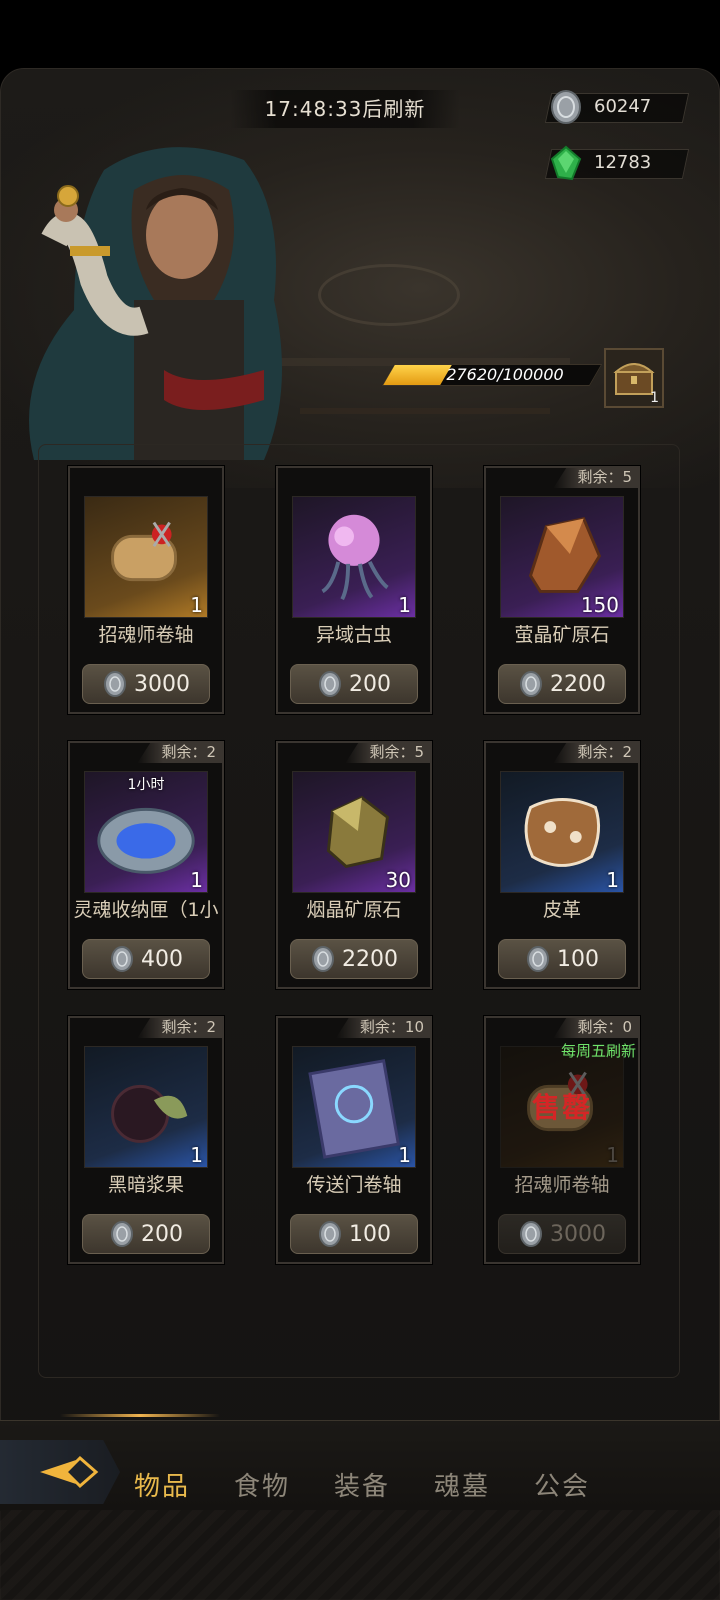 This screenshot has height=1600, width=720. Describe the element at coordinates (146, 785) in the screenshot. I see `duration-label: 1小时` at that location.